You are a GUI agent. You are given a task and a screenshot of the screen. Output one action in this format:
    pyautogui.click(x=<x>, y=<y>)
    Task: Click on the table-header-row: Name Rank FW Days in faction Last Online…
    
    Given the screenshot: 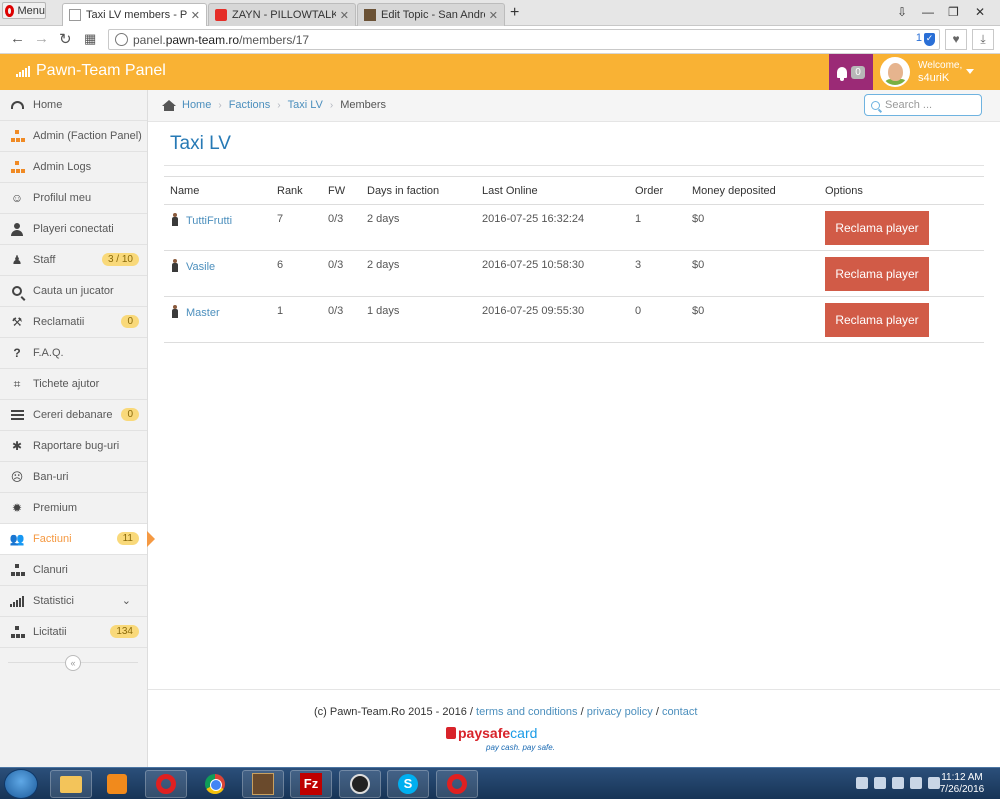 What is the action you would take?
    pyautogui.click(x=574, y=190)
    